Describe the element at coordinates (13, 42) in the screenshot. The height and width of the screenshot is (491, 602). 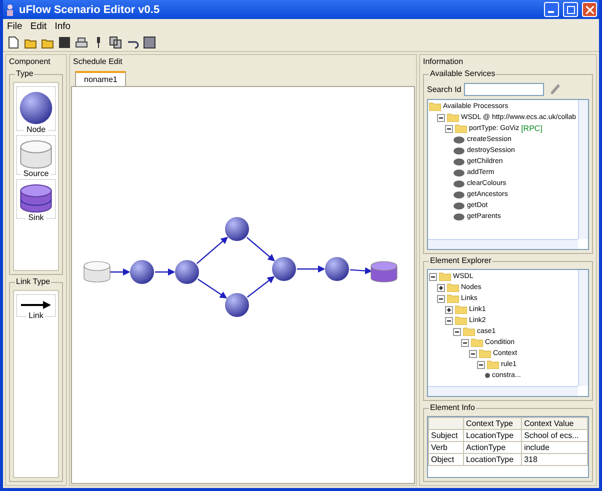
I see `page-icon` at that location.